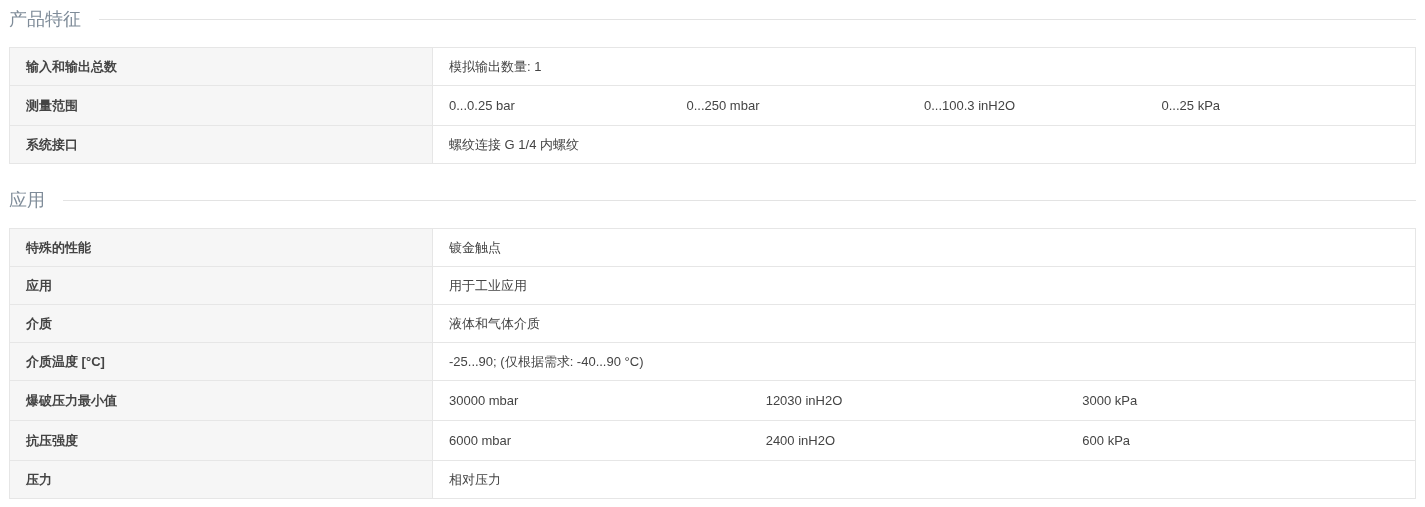 This screenshot has height=507, width=1425. What do you see at coordinates (475, 479) in the screenshot?
I see `table-cell-text: 相对压力` at bounding box center [475, 479].